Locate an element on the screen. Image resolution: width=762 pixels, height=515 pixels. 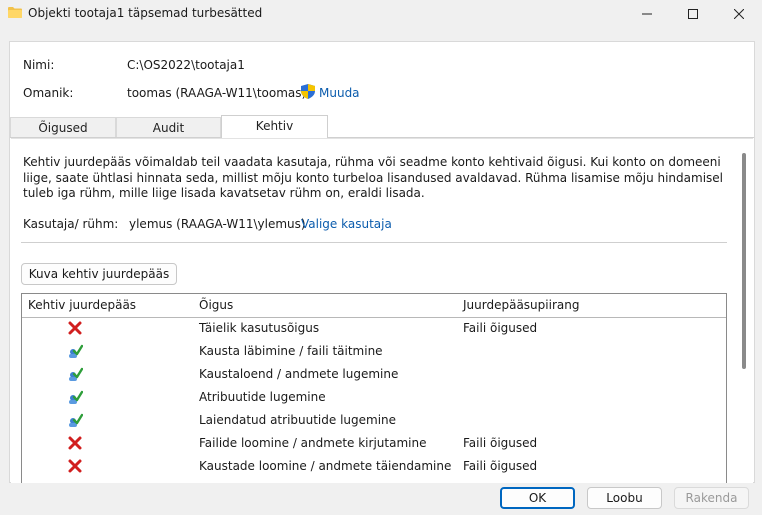
table-row: Kaustaloend / andmete lugemine is located at coordinates (374, 374).